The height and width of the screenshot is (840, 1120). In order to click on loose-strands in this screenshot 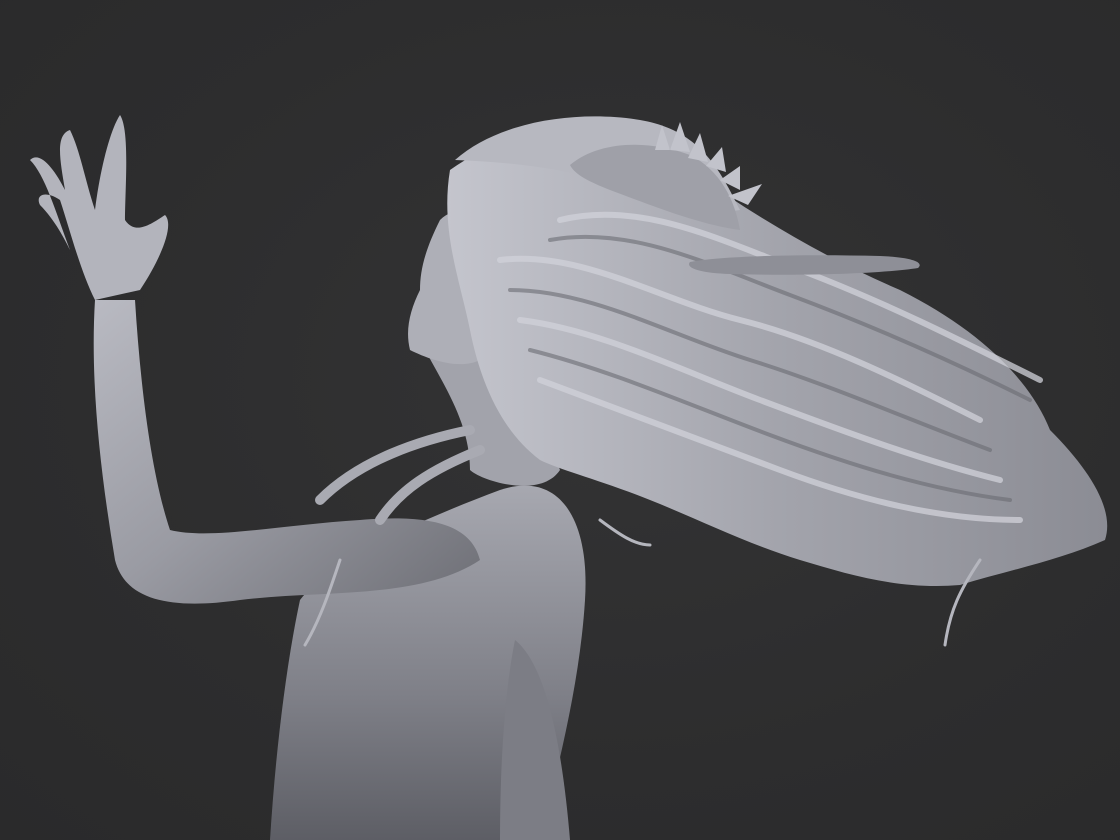, I will do `click(400, 475)`.